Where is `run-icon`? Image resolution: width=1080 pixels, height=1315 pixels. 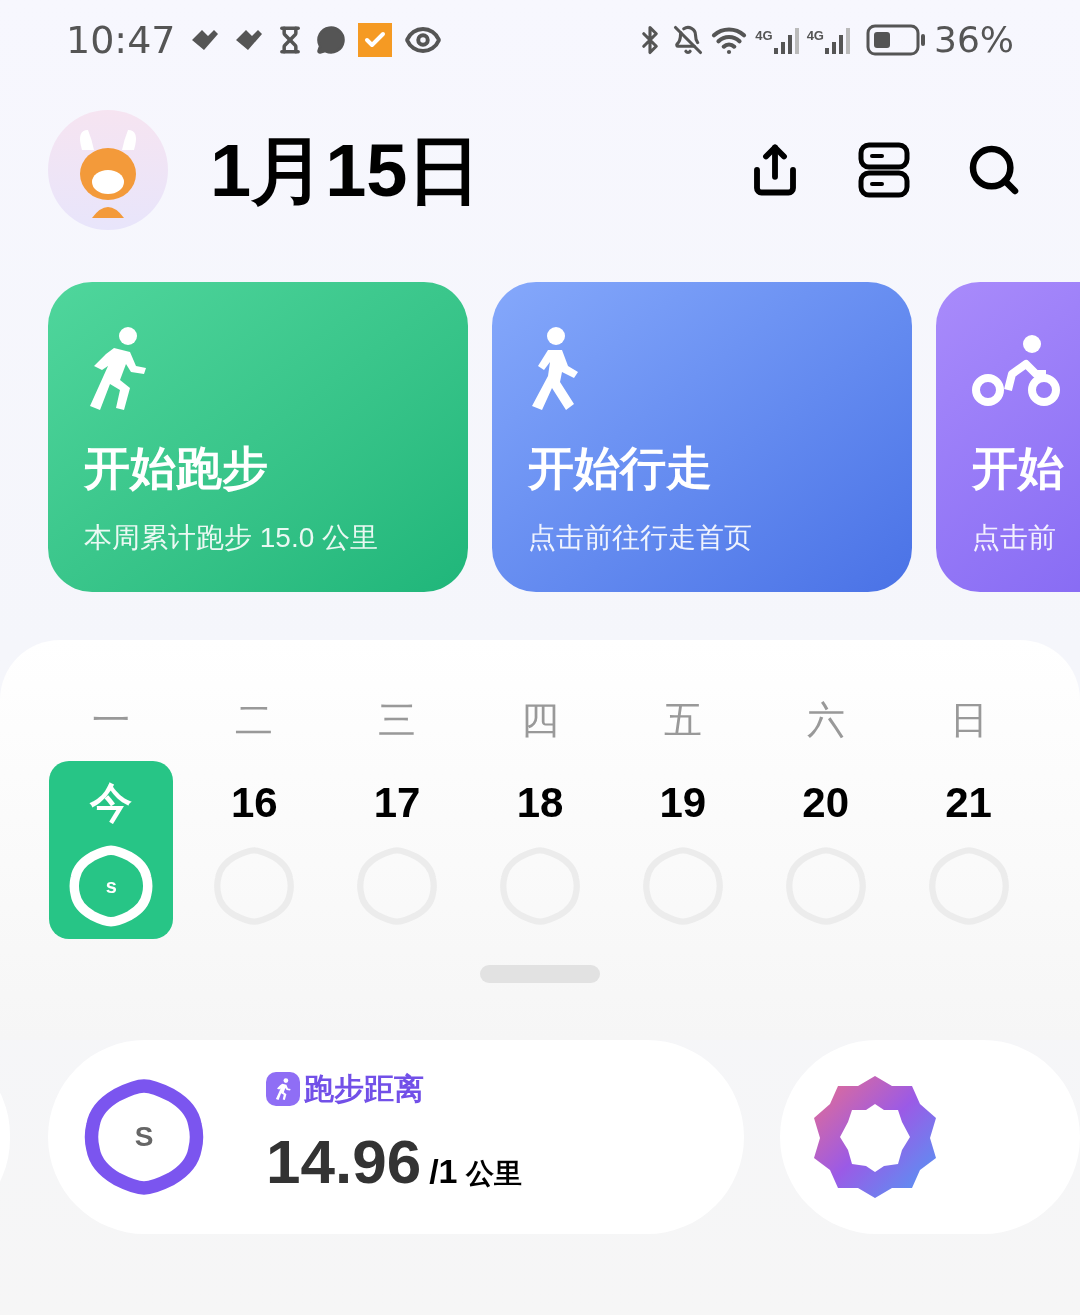
run-icon is located at coordinates (283, 1088).